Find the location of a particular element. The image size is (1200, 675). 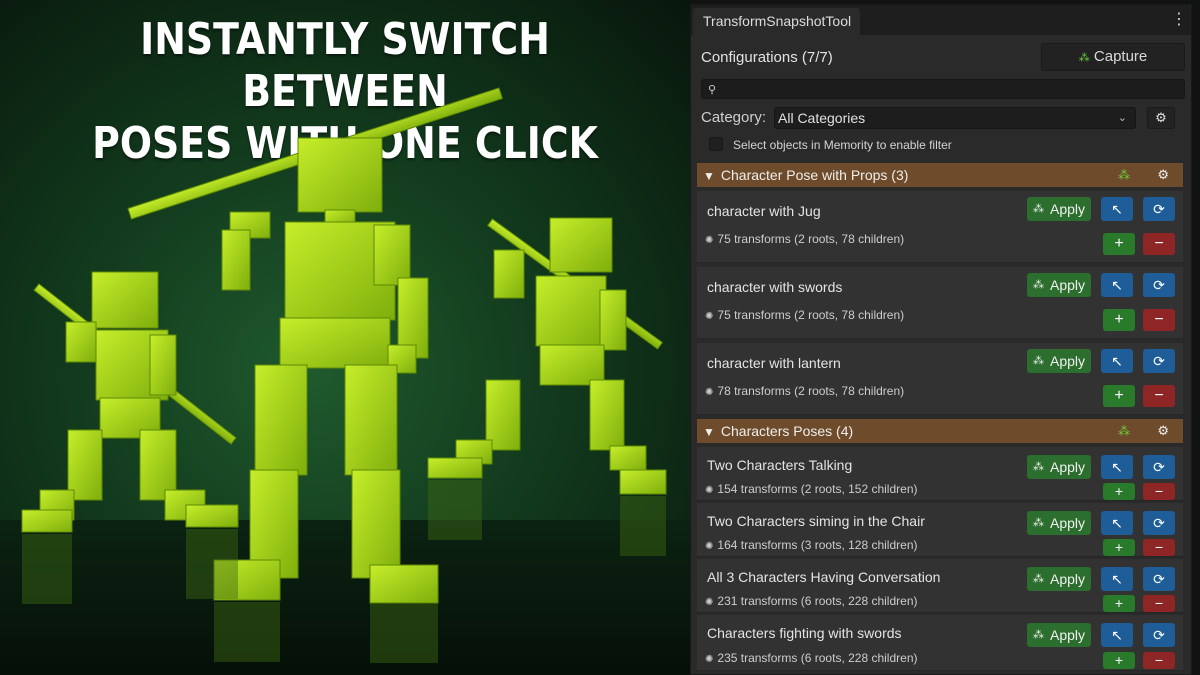

window-tab: TransformSnapshotTool is located at coordinates (776, 21).